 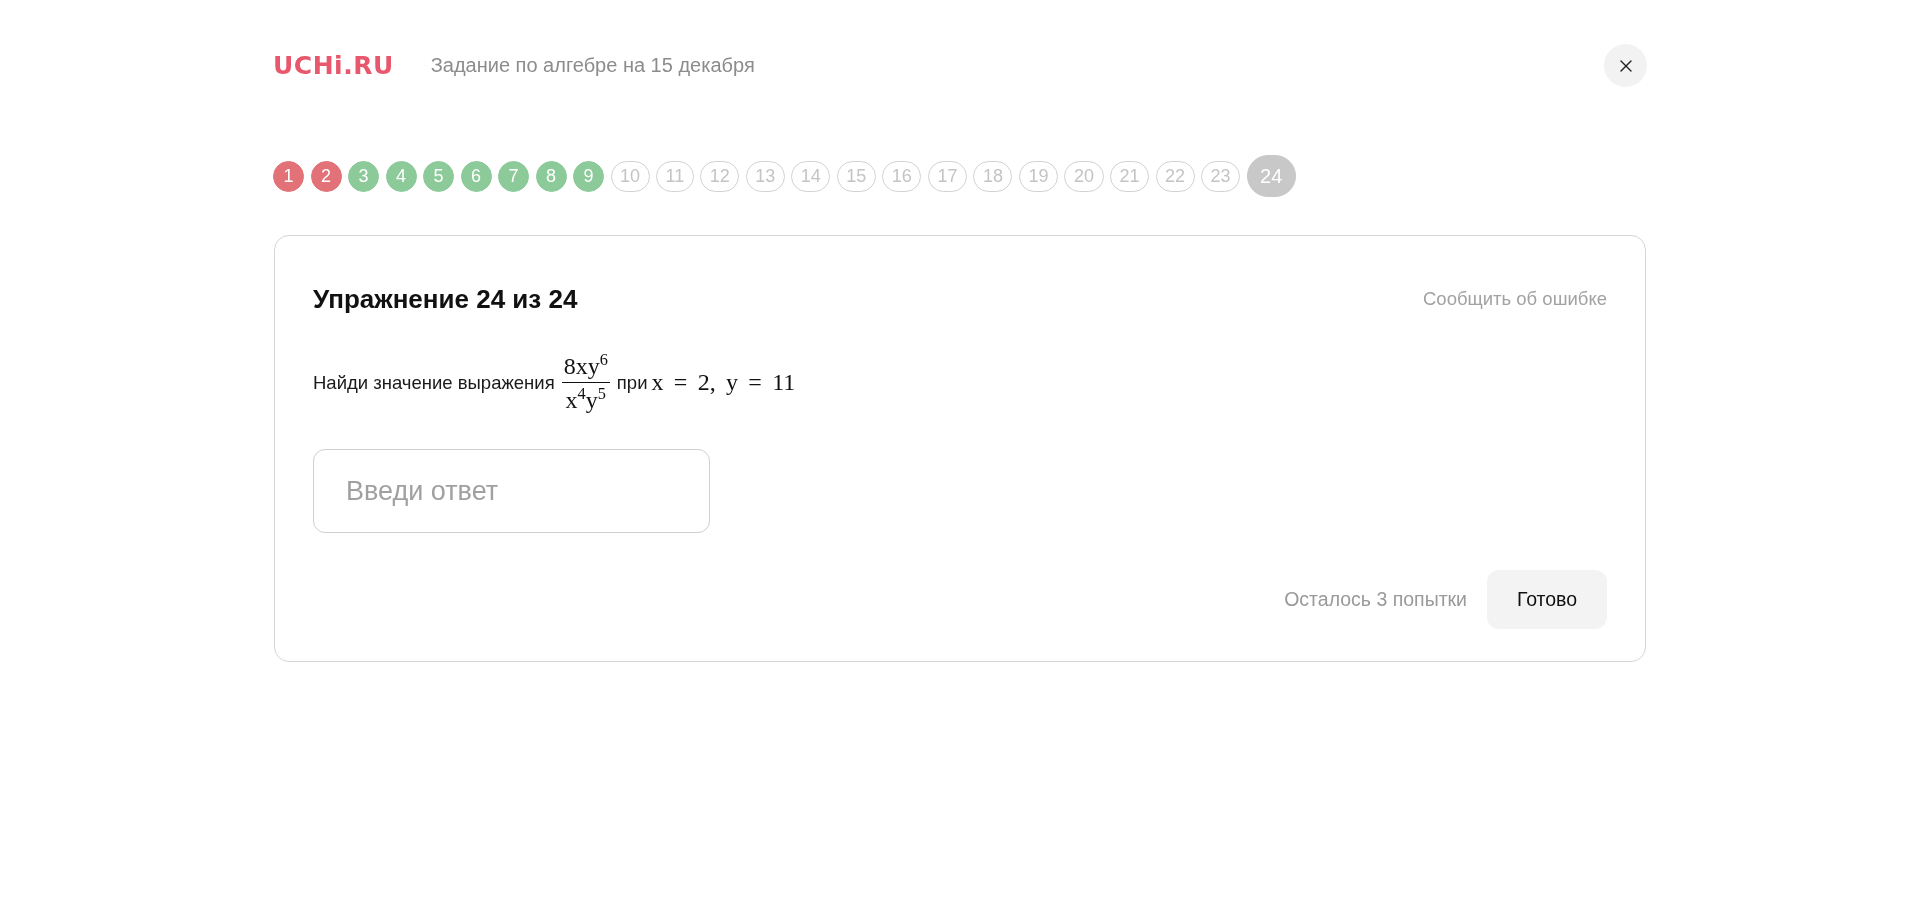 I want to click on site-logo: UCHi.RU, so click(x=333, y=65).